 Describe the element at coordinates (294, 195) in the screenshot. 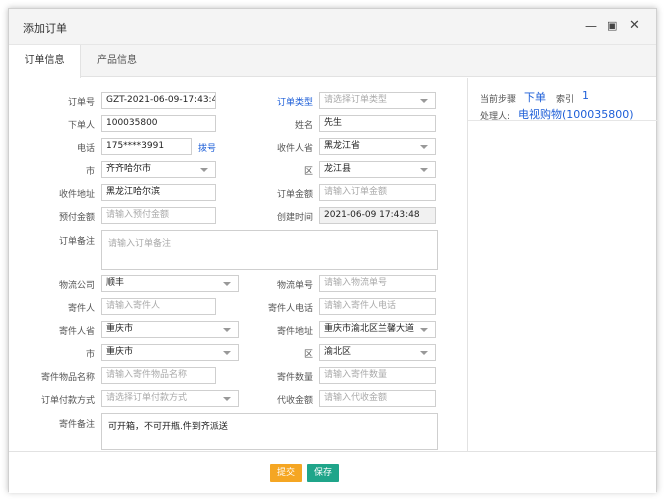

I see `order-amount-label: 订单金额` at that location.